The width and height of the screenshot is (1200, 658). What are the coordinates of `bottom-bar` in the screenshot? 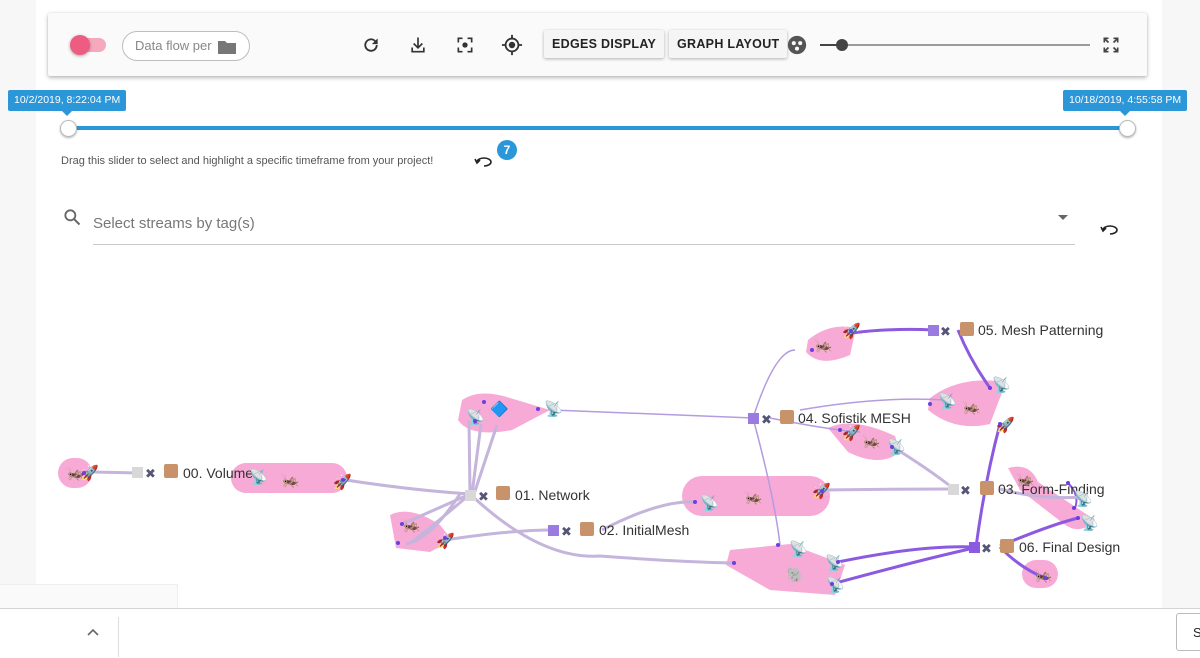 It's located at (600, 633).